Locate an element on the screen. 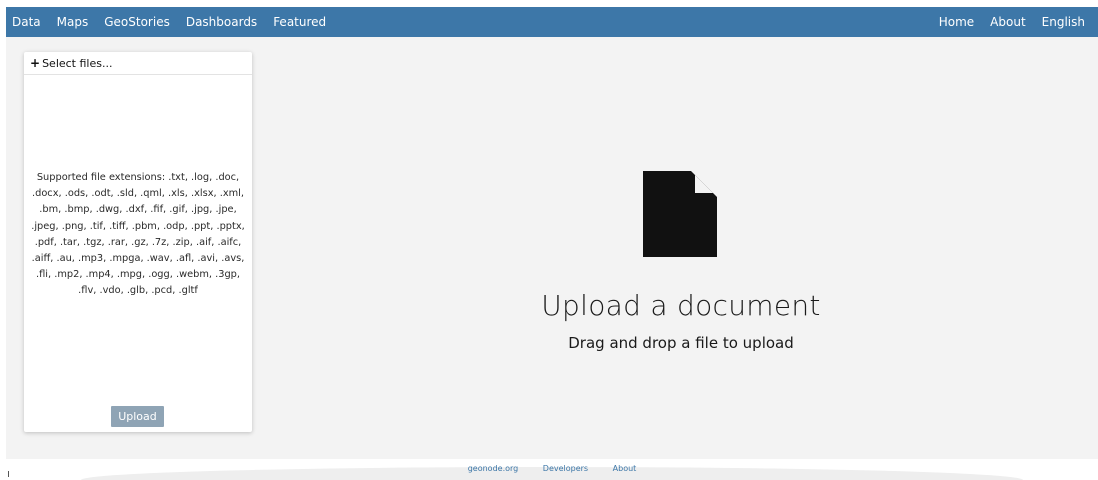 The image size is (1098, 480). drop-zone-title: Upload a document is located at coordinates (681, 305).